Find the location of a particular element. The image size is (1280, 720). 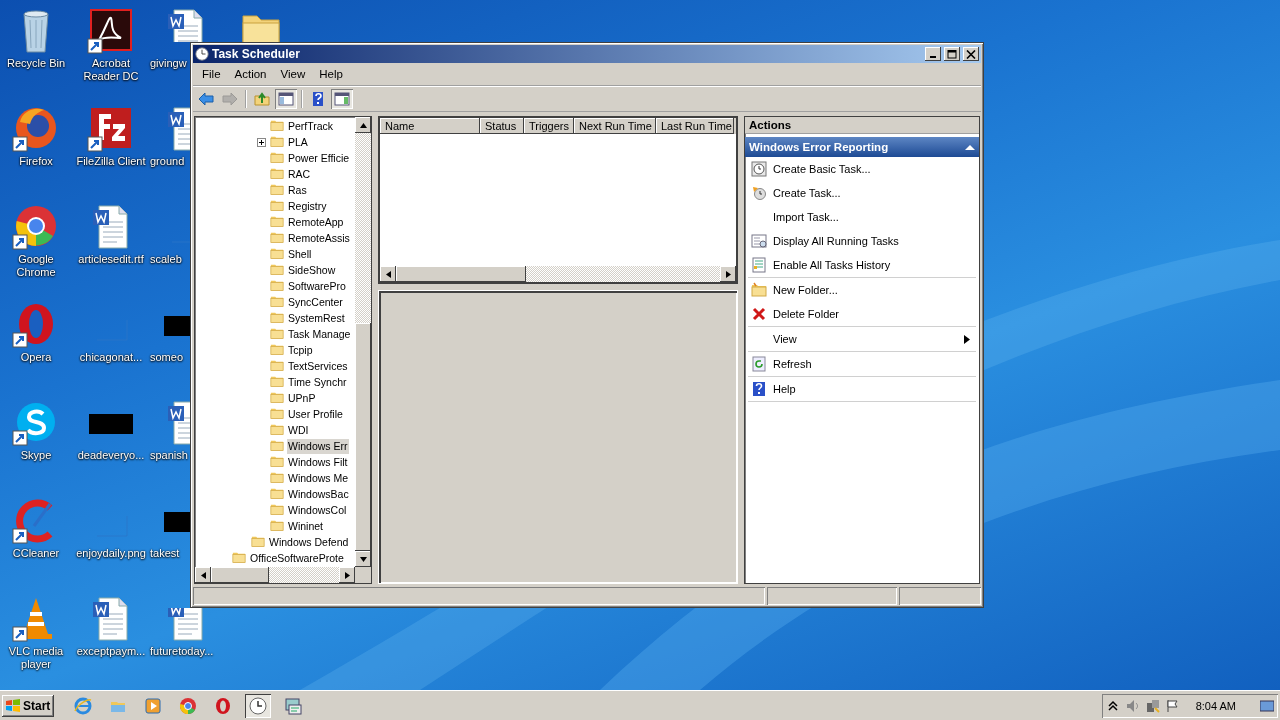

vertical-scrollbar is located at coordinates (363, 342).